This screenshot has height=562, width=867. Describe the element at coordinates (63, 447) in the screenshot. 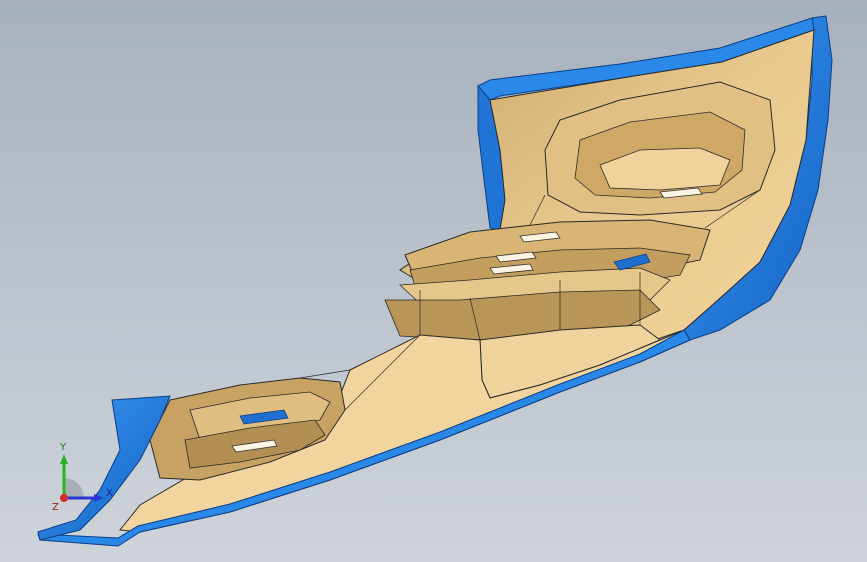

I see `y-axis-label: Y` at that location.